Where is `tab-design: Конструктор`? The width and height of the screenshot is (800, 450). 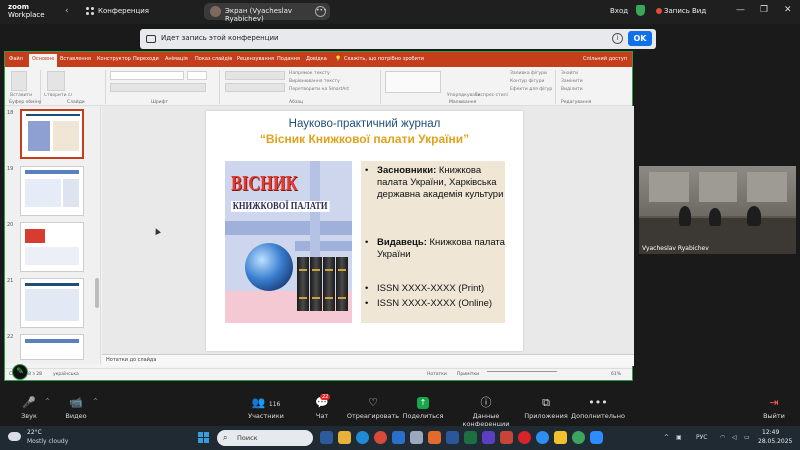
tab-design: Конструктор is located at coordinates (114, 59).